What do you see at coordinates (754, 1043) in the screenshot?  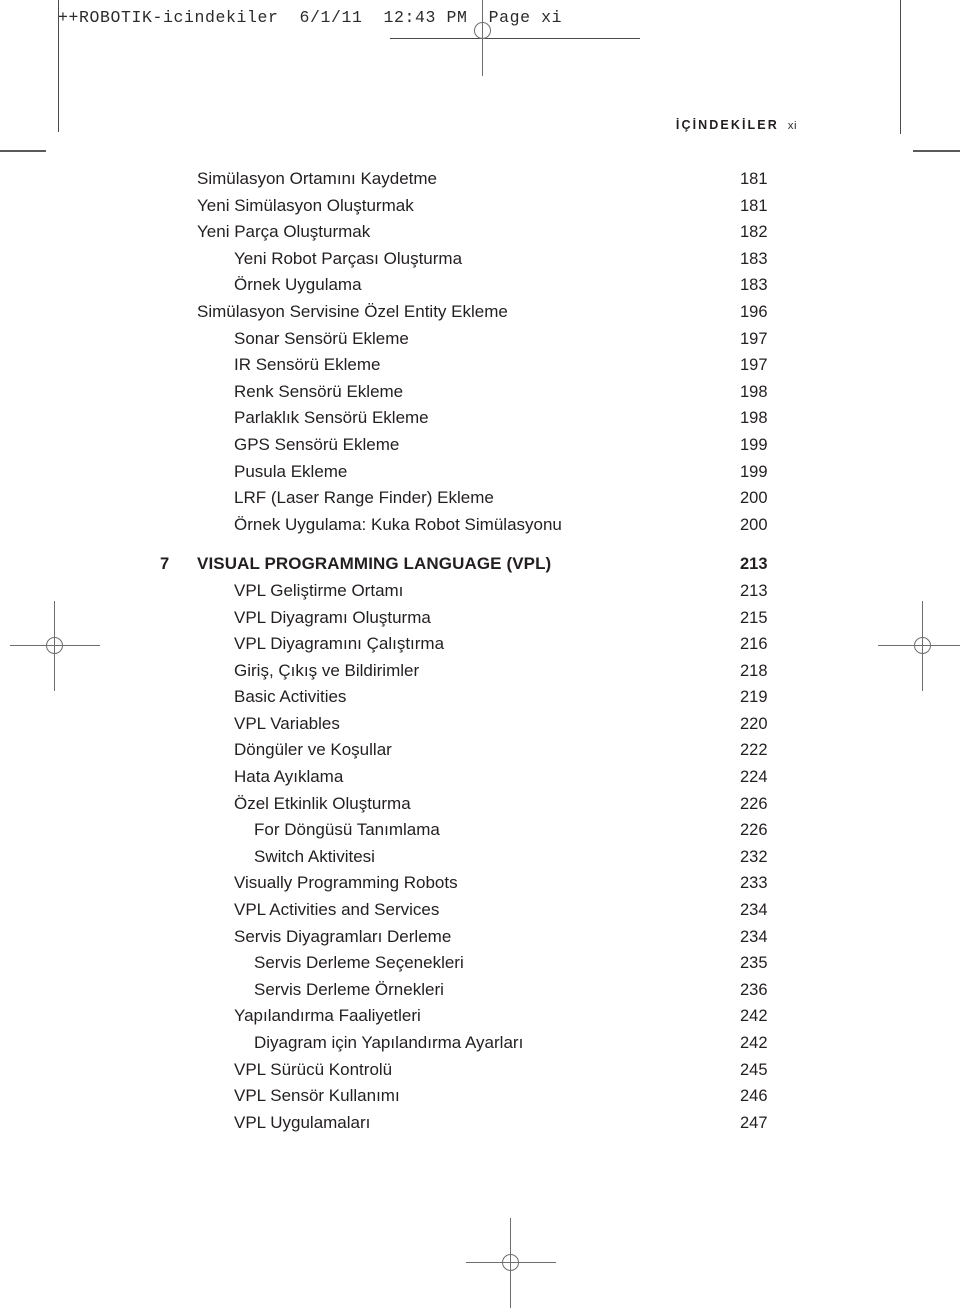 I see `toc-entry-page-number: 242` at bounding box center [754, 1043].